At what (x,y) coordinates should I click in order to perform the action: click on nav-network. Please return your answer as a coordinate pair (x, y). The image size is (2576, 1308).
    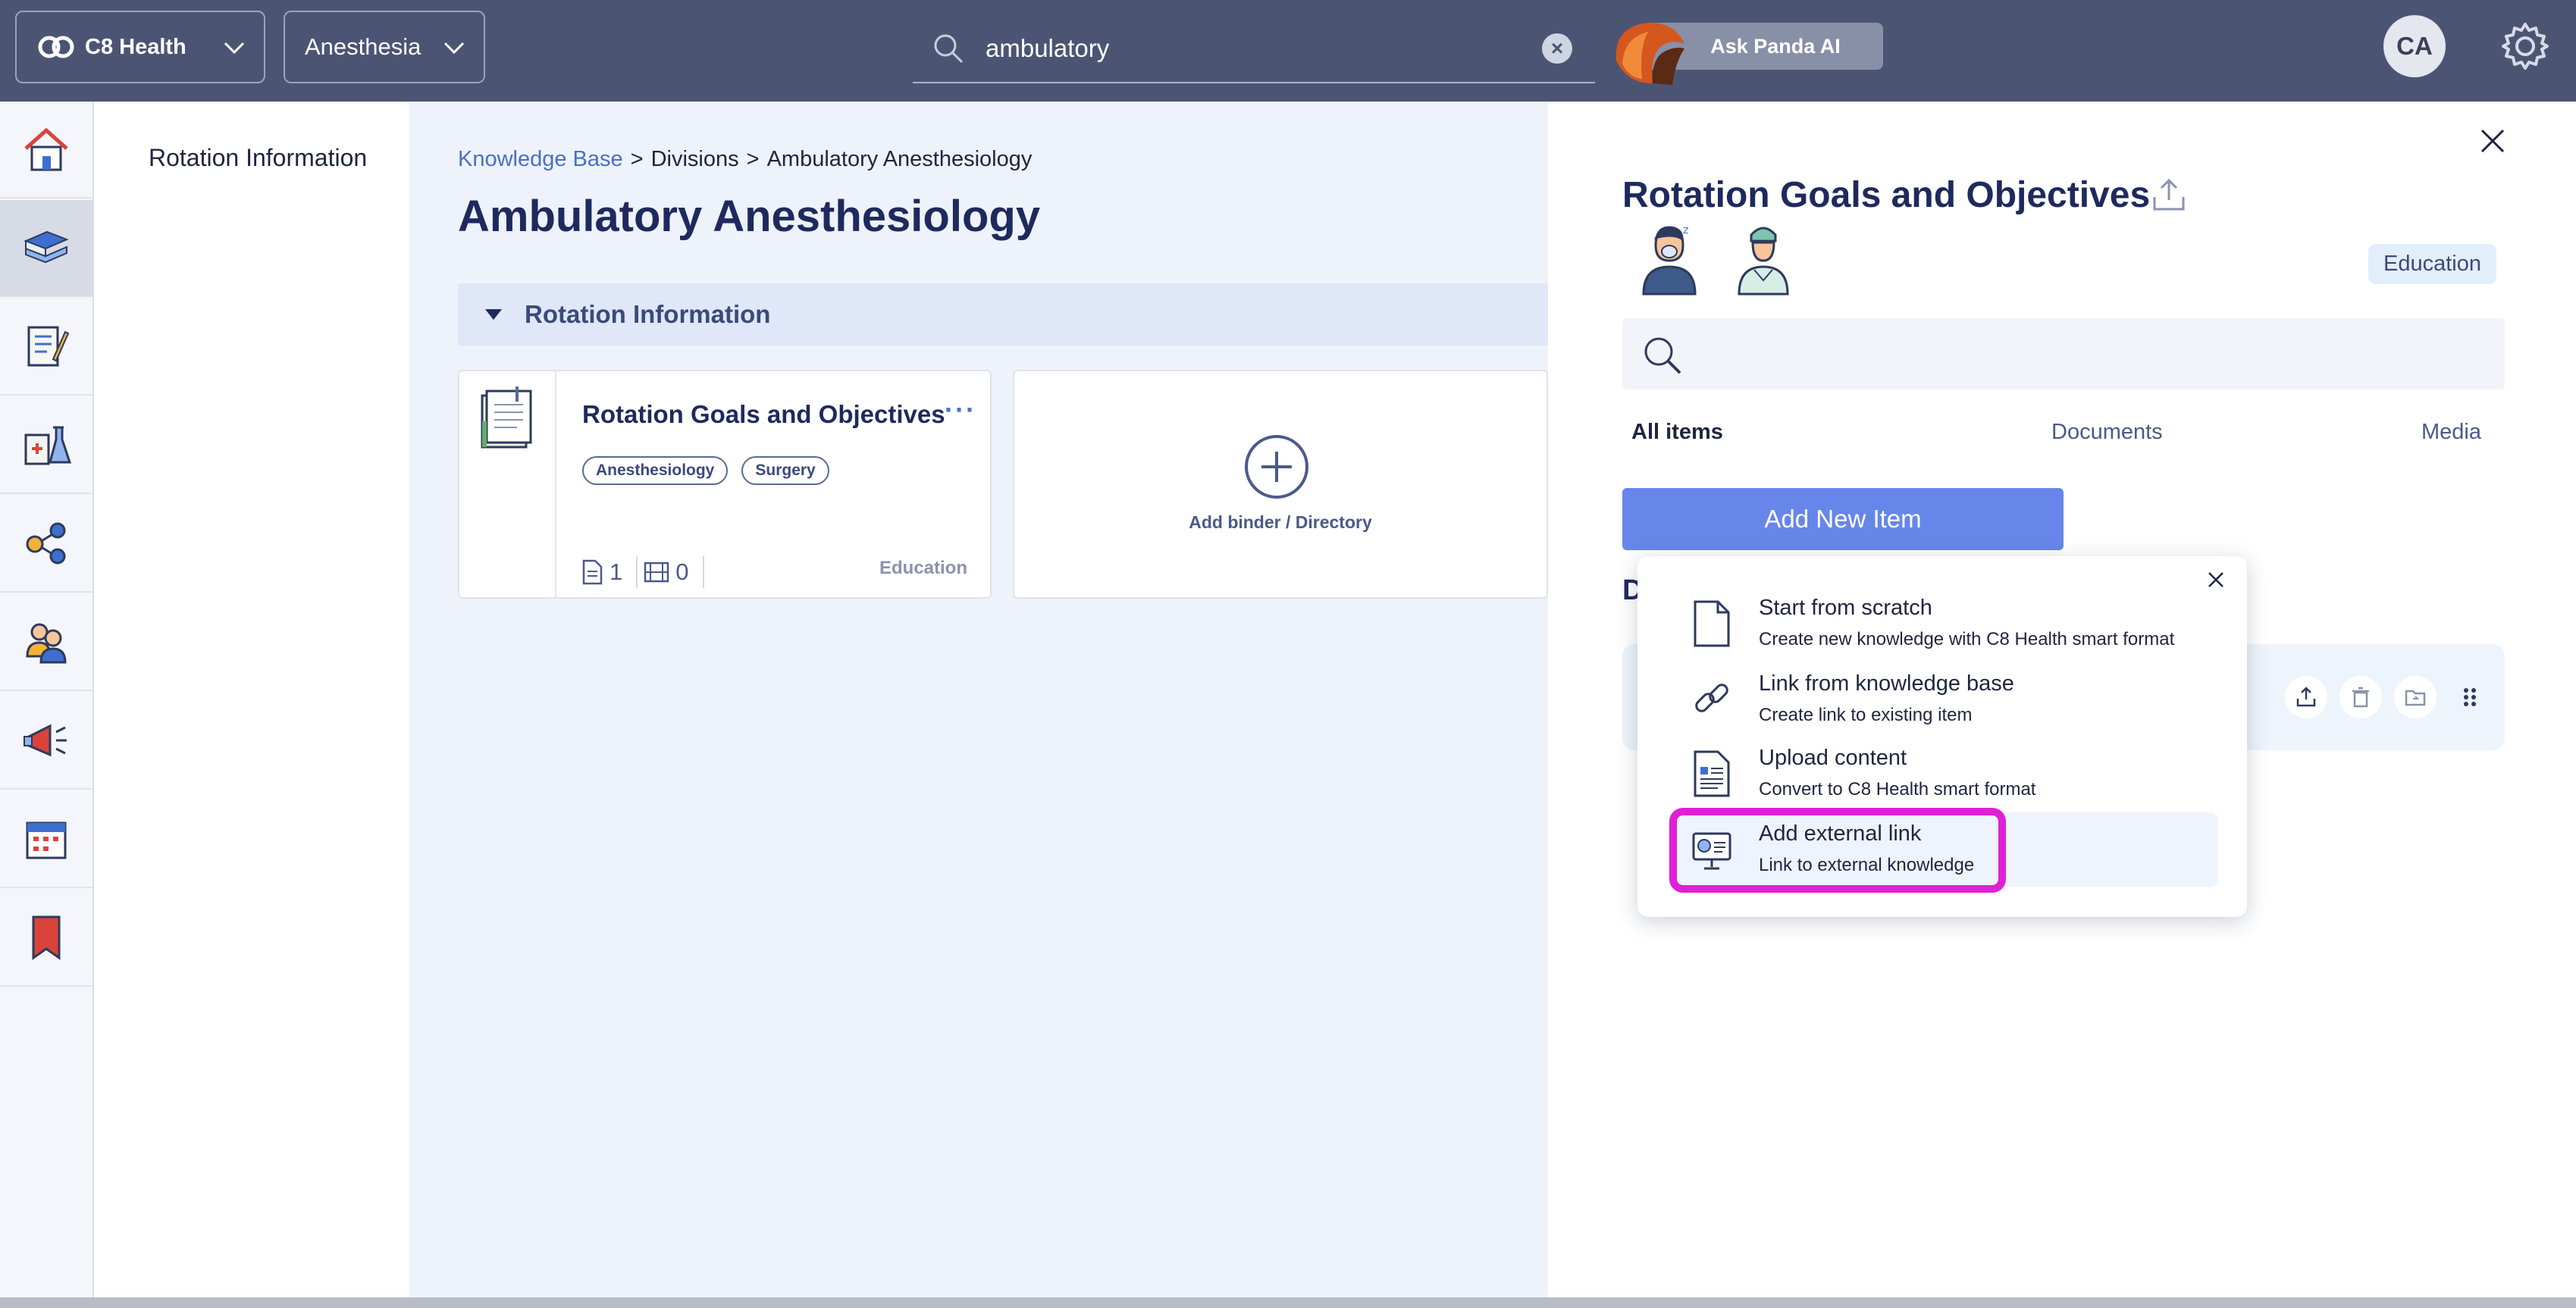
    Looking at the image, I should click on (46, 544).